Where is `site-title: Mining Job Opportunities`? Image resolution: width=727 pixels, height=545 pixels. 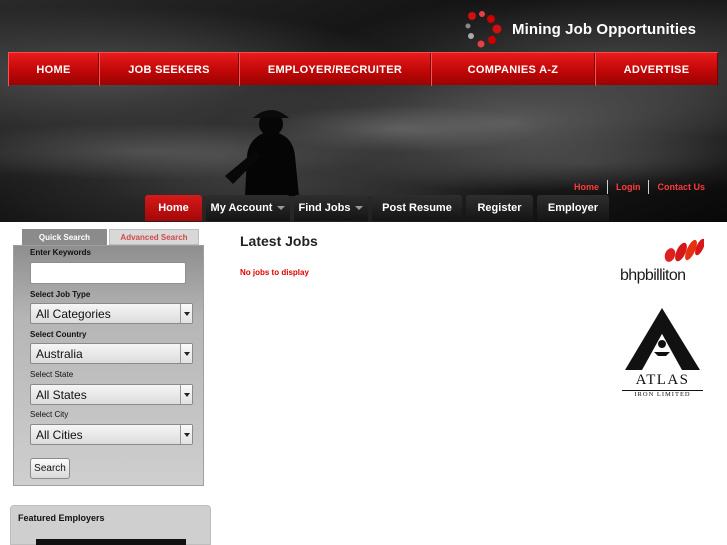
site-title: Mining Job Opportunities is located at coordinates (604, 29).